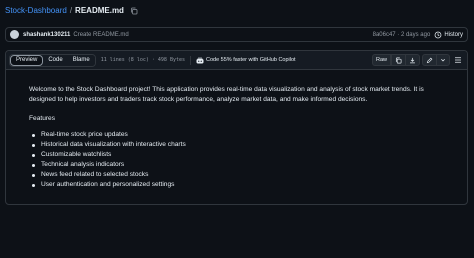 This screenshot has height=258, width=474. I want to click on commit-hash-time: 8a06c47 · 2 days ago, so click(402, 35).